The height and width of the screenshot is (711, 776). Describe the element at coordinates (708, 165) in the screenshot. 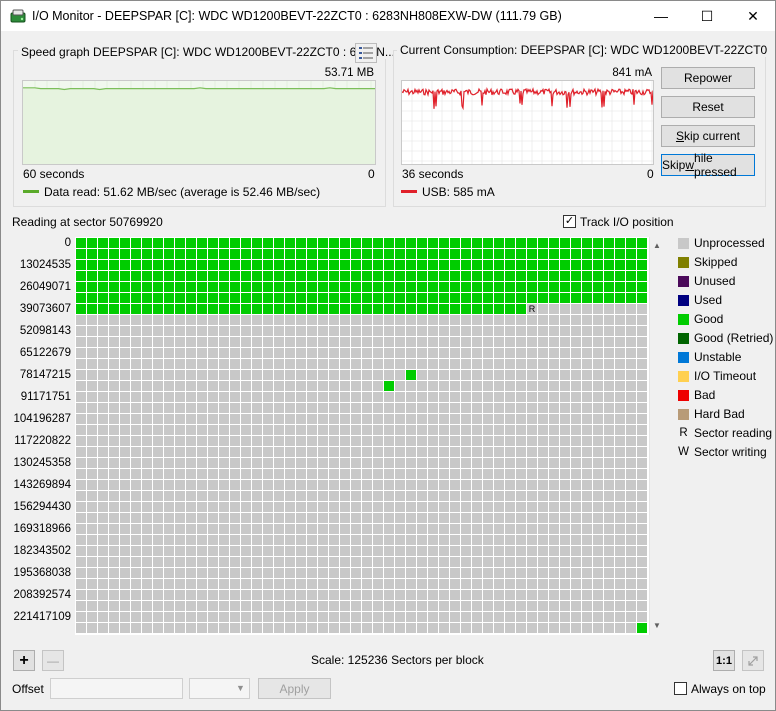

I see `skip-while-pressed-button: Skip w hile pressed` at that location.